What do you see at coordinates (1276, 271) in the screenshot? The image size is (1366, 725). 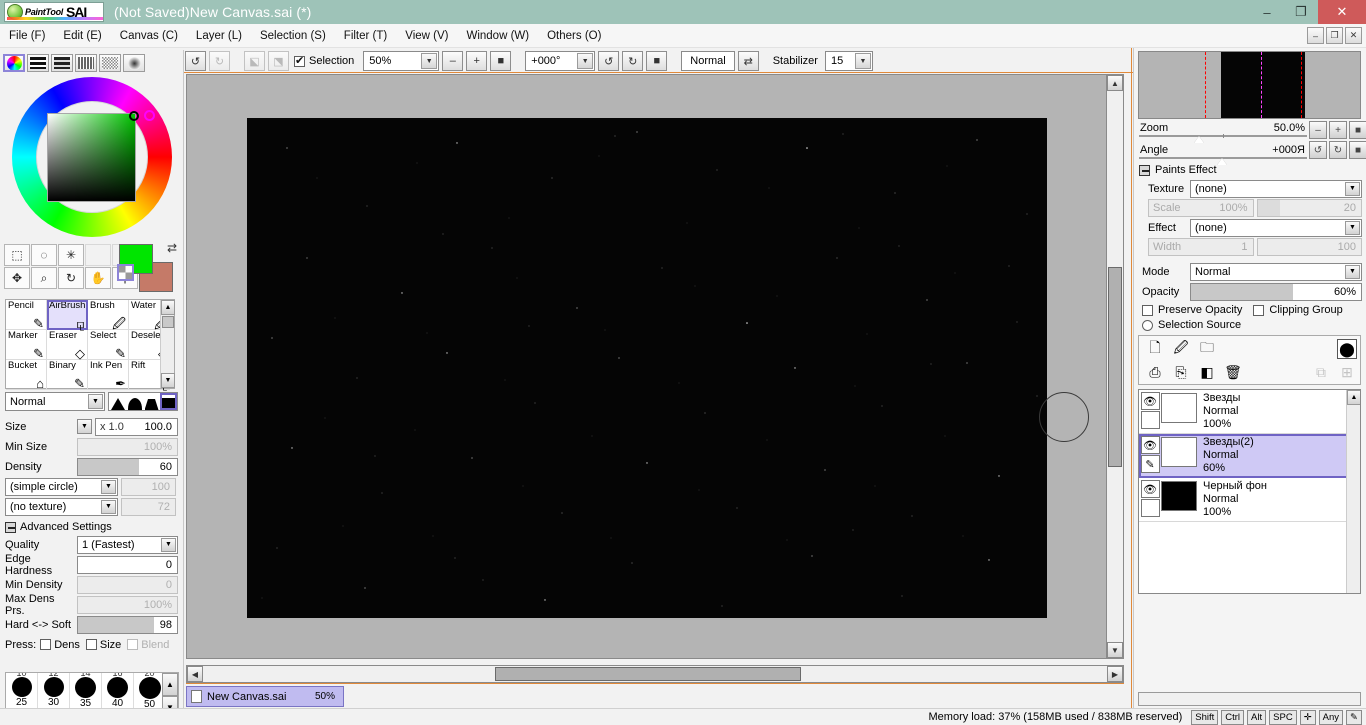 I see `layer-mode-combo: Normal ▼` at bounding box center [1276, 271].